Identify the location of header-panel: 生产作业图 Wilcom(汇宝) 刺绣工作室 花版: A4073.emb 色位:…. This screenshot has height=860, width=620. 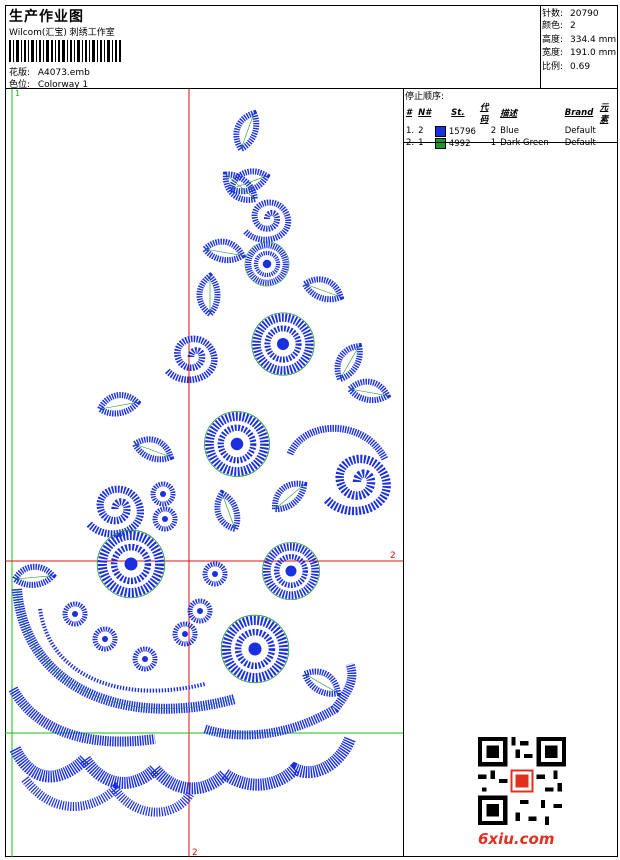
(273, 47).